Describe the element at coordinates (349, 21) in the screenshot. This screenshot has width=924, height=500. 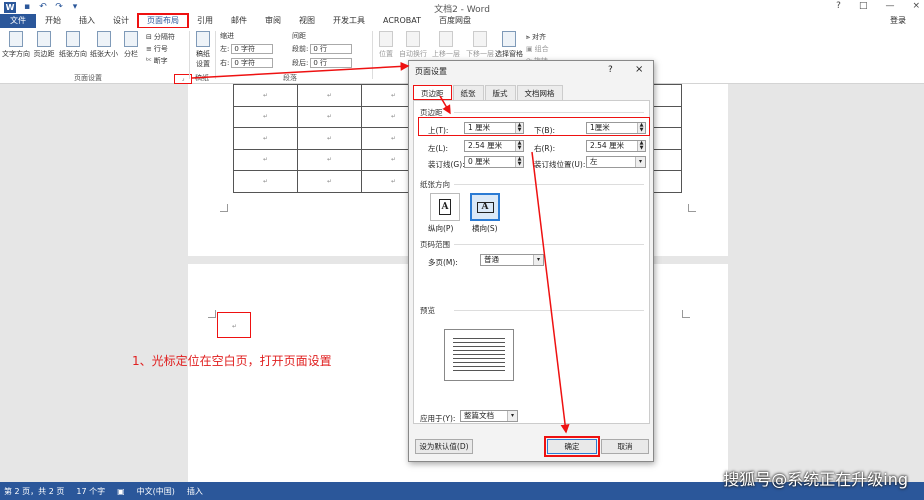
I see `tab-developer: 开发工具` at that location.